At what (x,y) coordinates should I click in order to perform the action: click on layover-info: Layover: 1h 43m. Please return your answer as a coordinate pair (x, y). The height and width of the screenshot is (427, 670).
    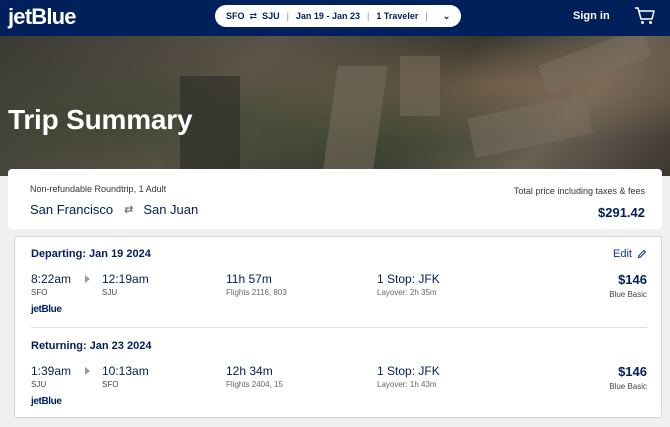
    Looking at the image, I should click on (407, 384).